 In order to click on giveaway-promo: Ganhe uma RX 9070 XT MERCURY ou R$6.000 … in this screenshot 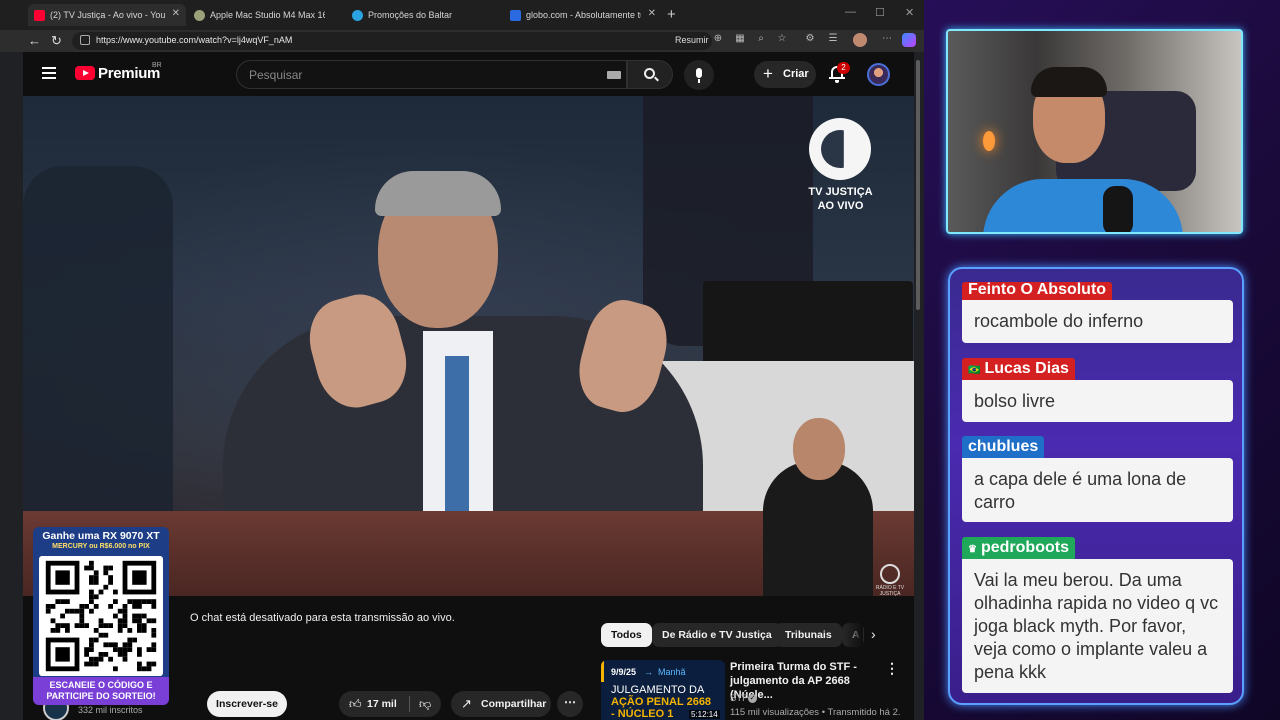, I will do `click(101, 616)`.